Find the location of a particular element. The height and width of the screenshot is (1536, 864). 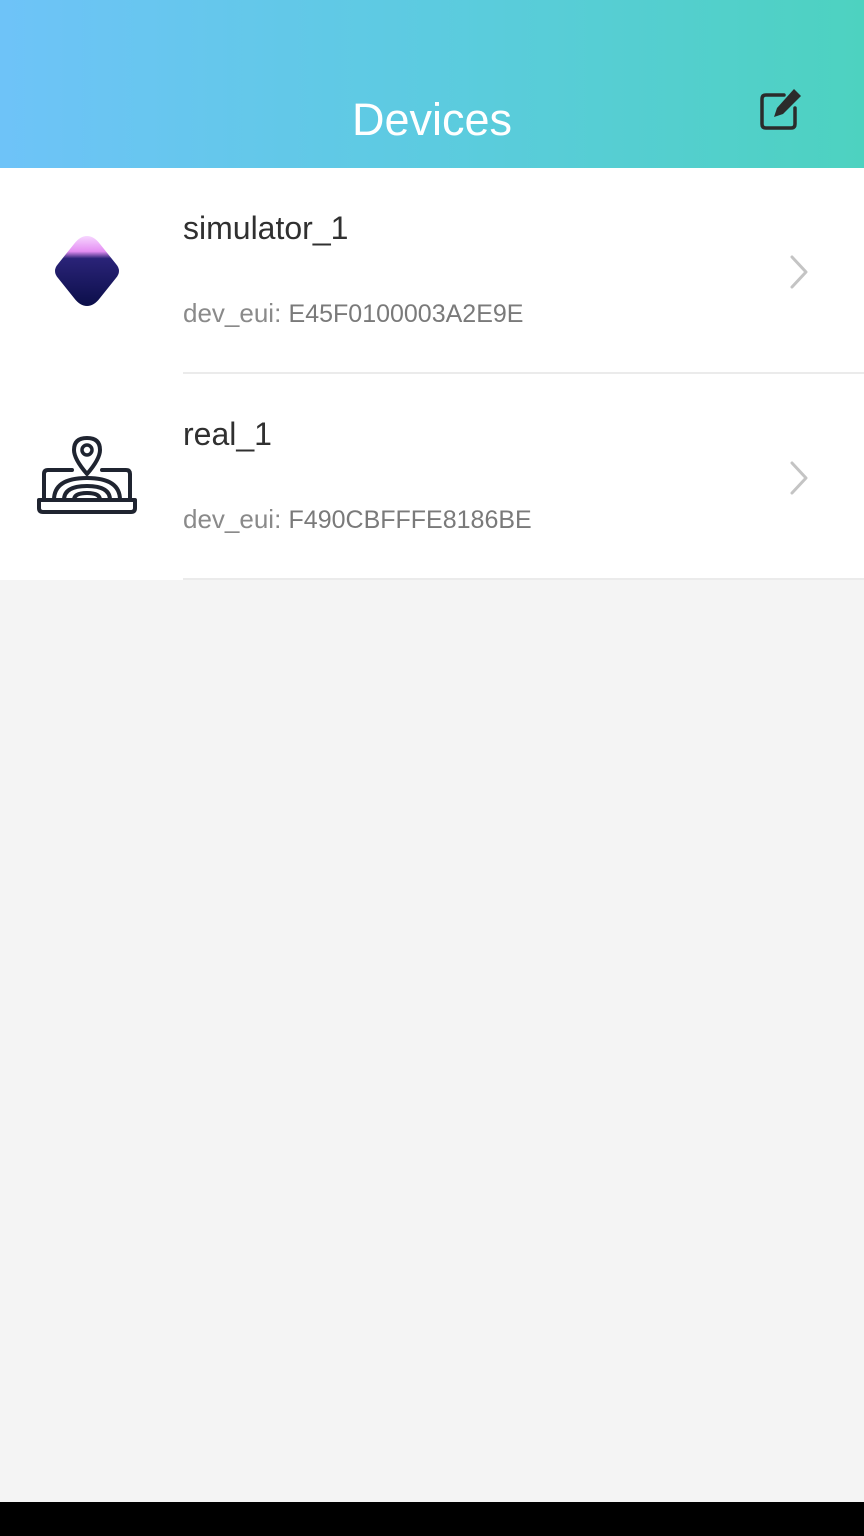

page-title: Devices is located at coordinates (432, 119).